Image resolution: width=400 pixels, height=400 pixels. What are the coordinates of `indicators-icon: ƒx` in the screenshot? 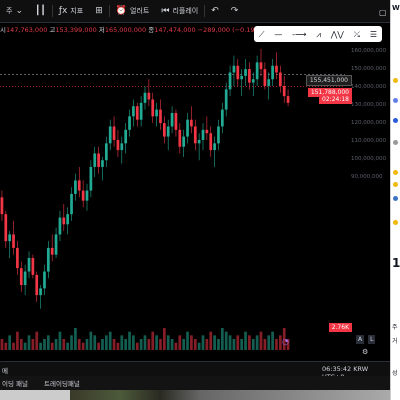 It's located at (63, 10).